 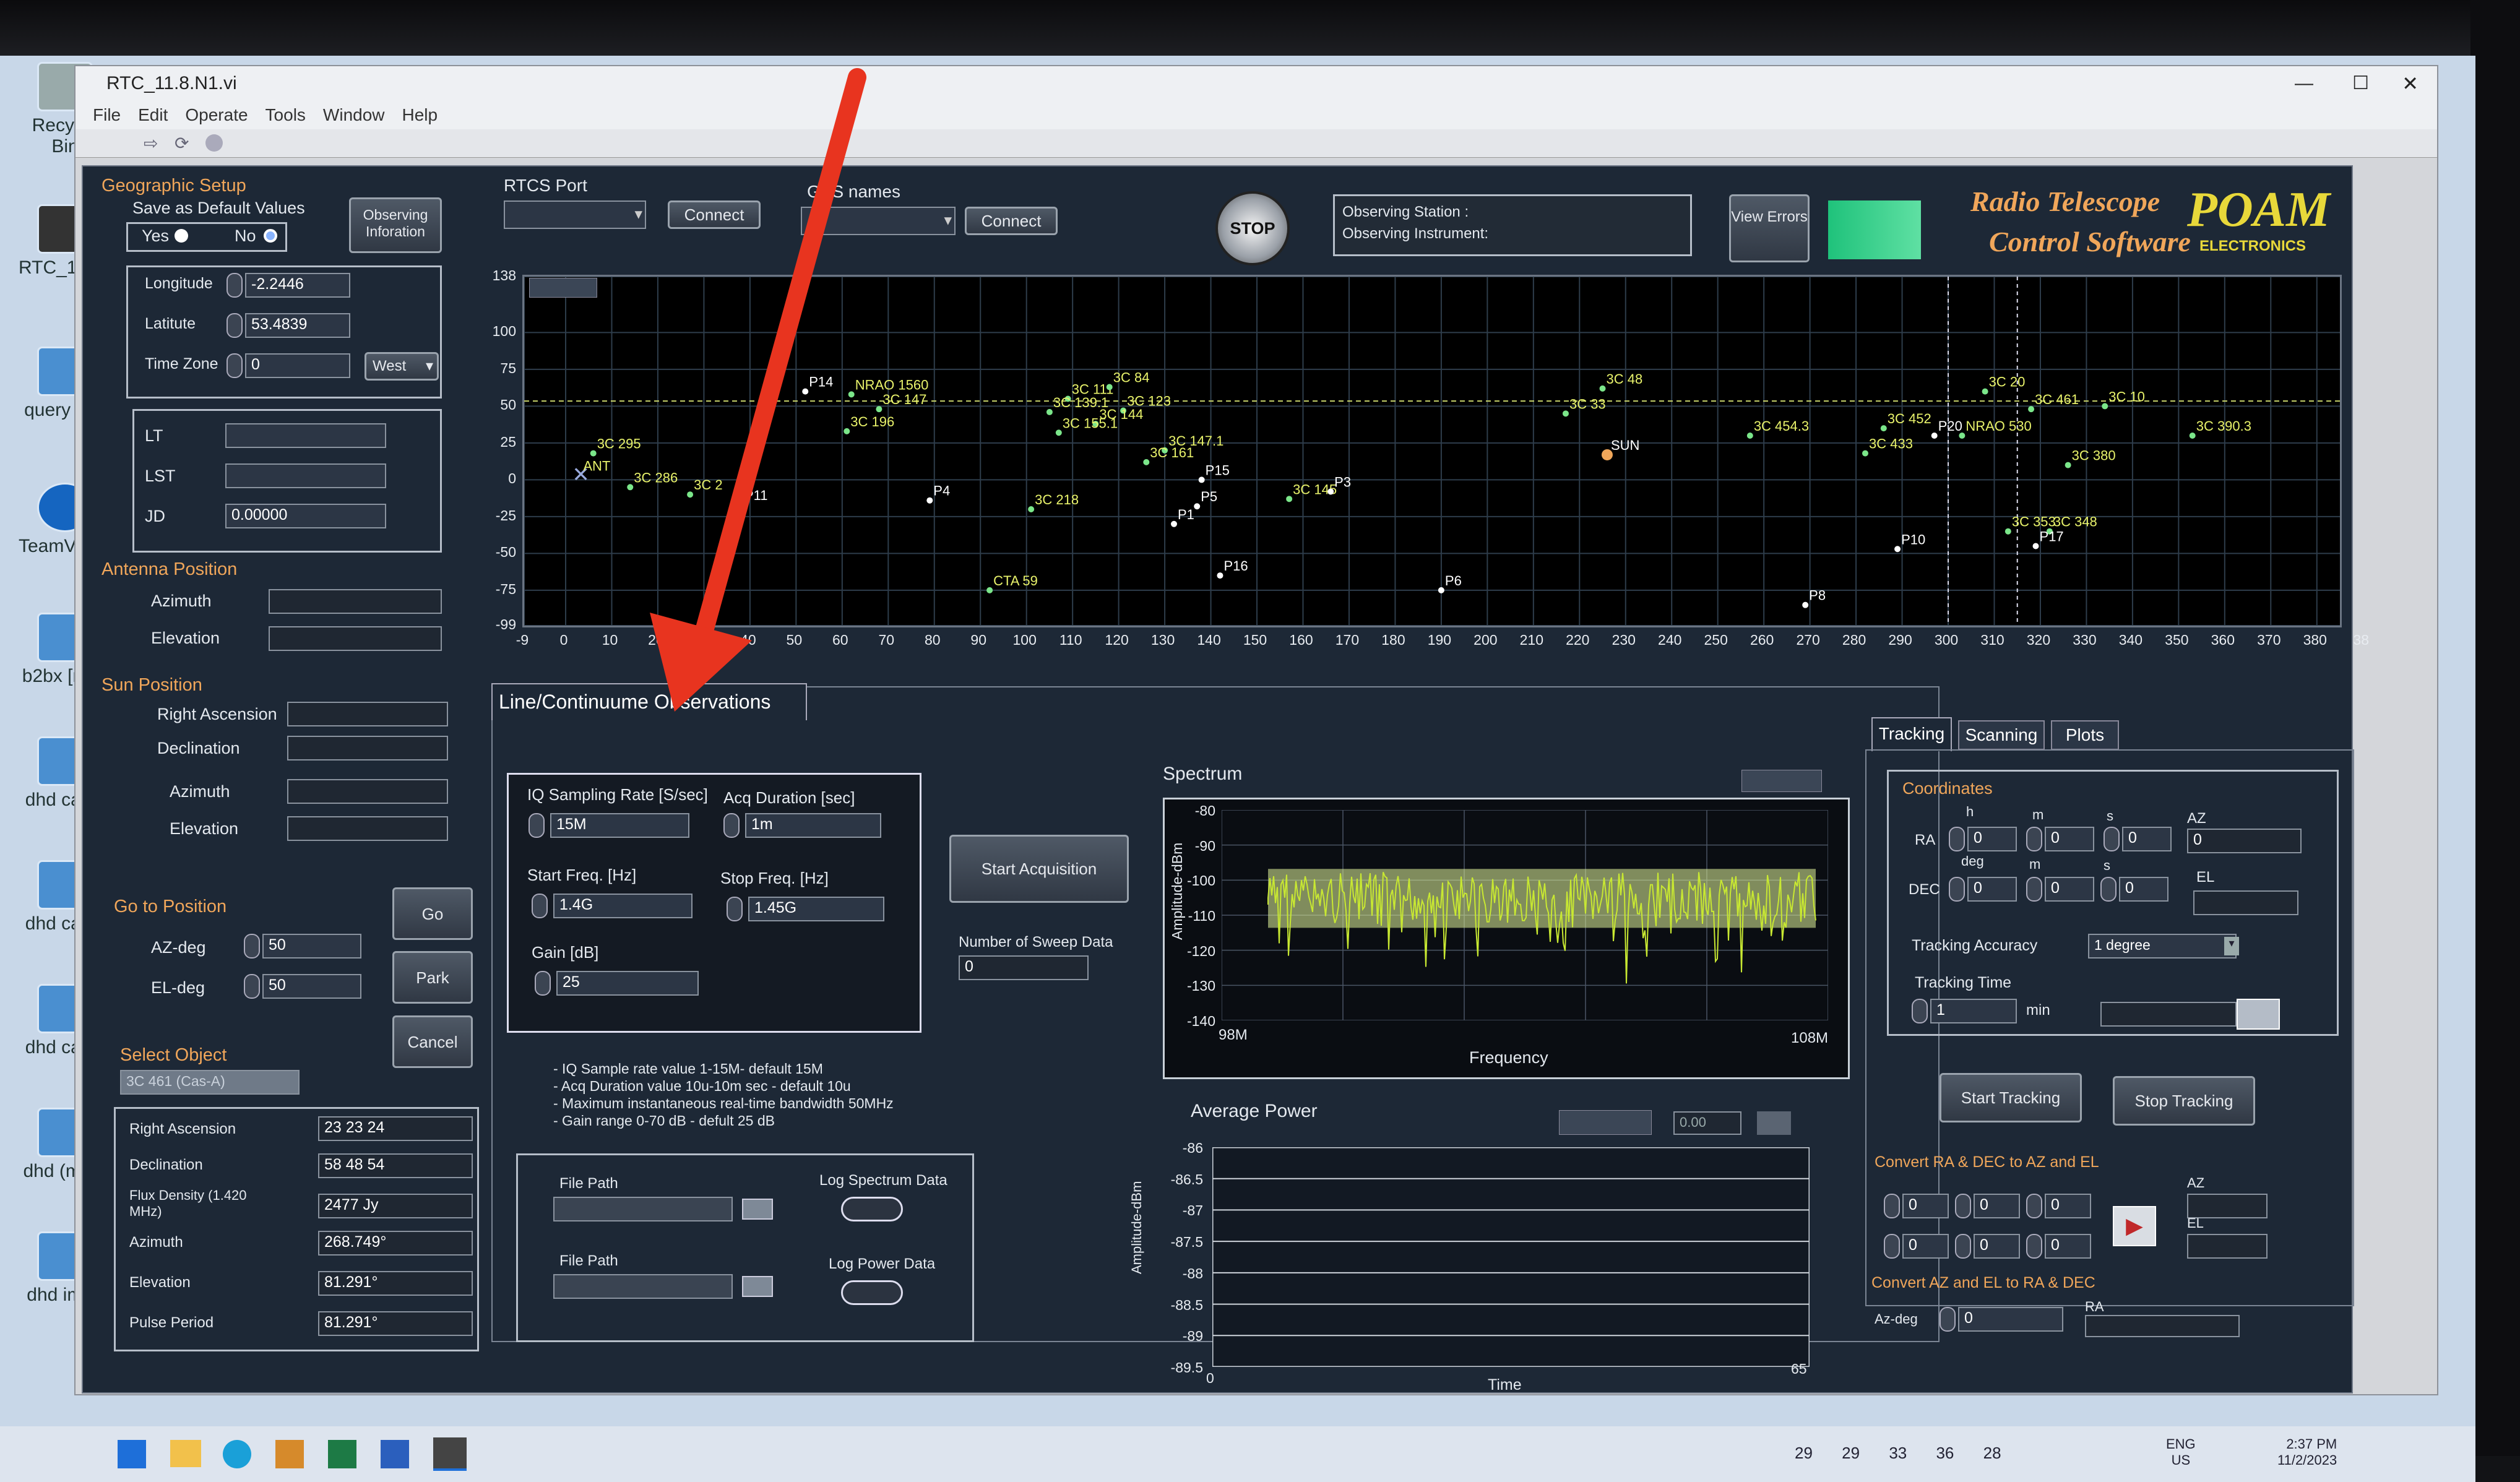 I want to click on annotation-arrow, so click(x=758, y=390).